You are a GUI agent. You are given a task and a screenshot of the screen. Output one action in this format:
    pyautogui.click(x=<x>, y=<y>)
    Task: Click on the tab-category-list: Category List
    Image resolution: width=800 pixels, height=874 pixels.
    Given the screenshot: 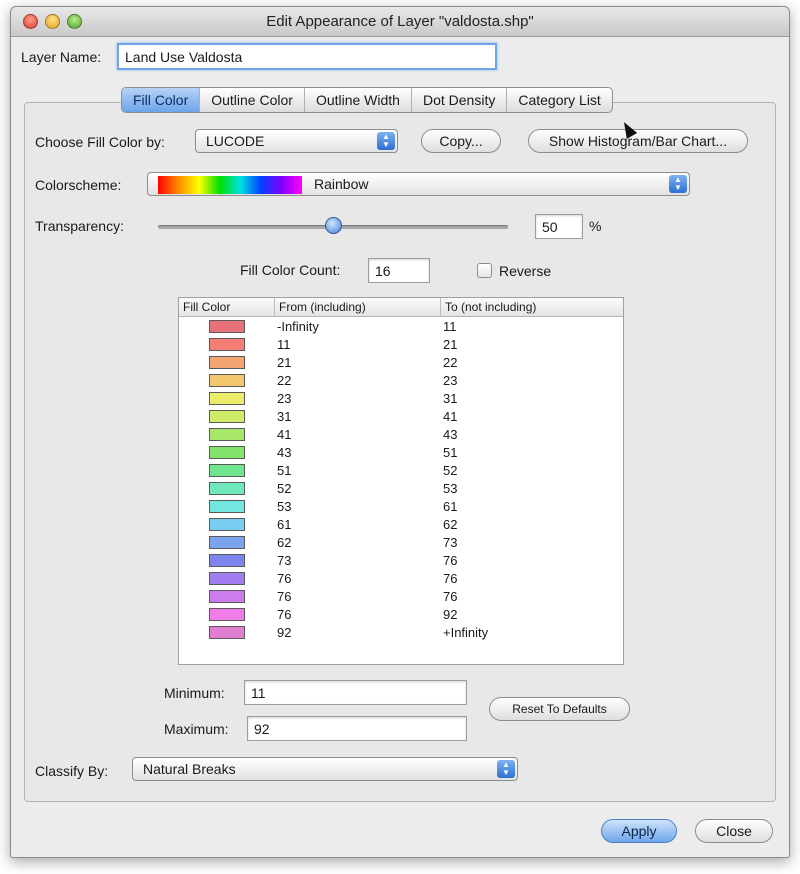 What is the action you would take?
    pyautogui.click(x=559, y=100)
    